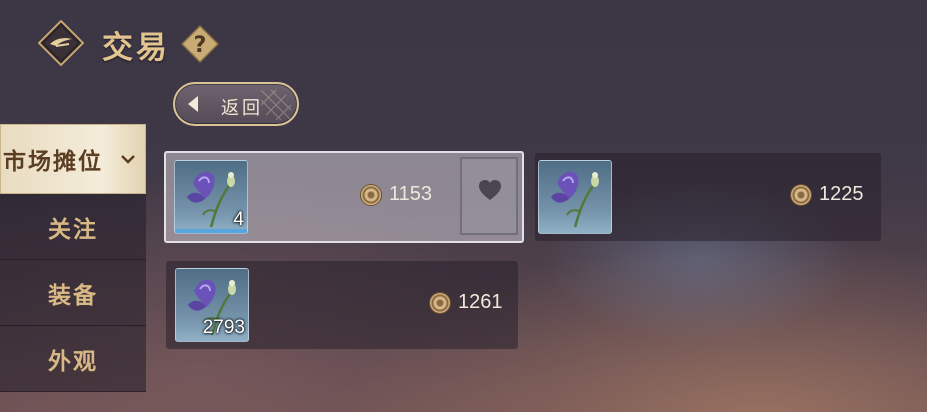 This screenshot has height=412, width=927. I want to click on sidebar-item-appearance: 外观, so click(73, 359).